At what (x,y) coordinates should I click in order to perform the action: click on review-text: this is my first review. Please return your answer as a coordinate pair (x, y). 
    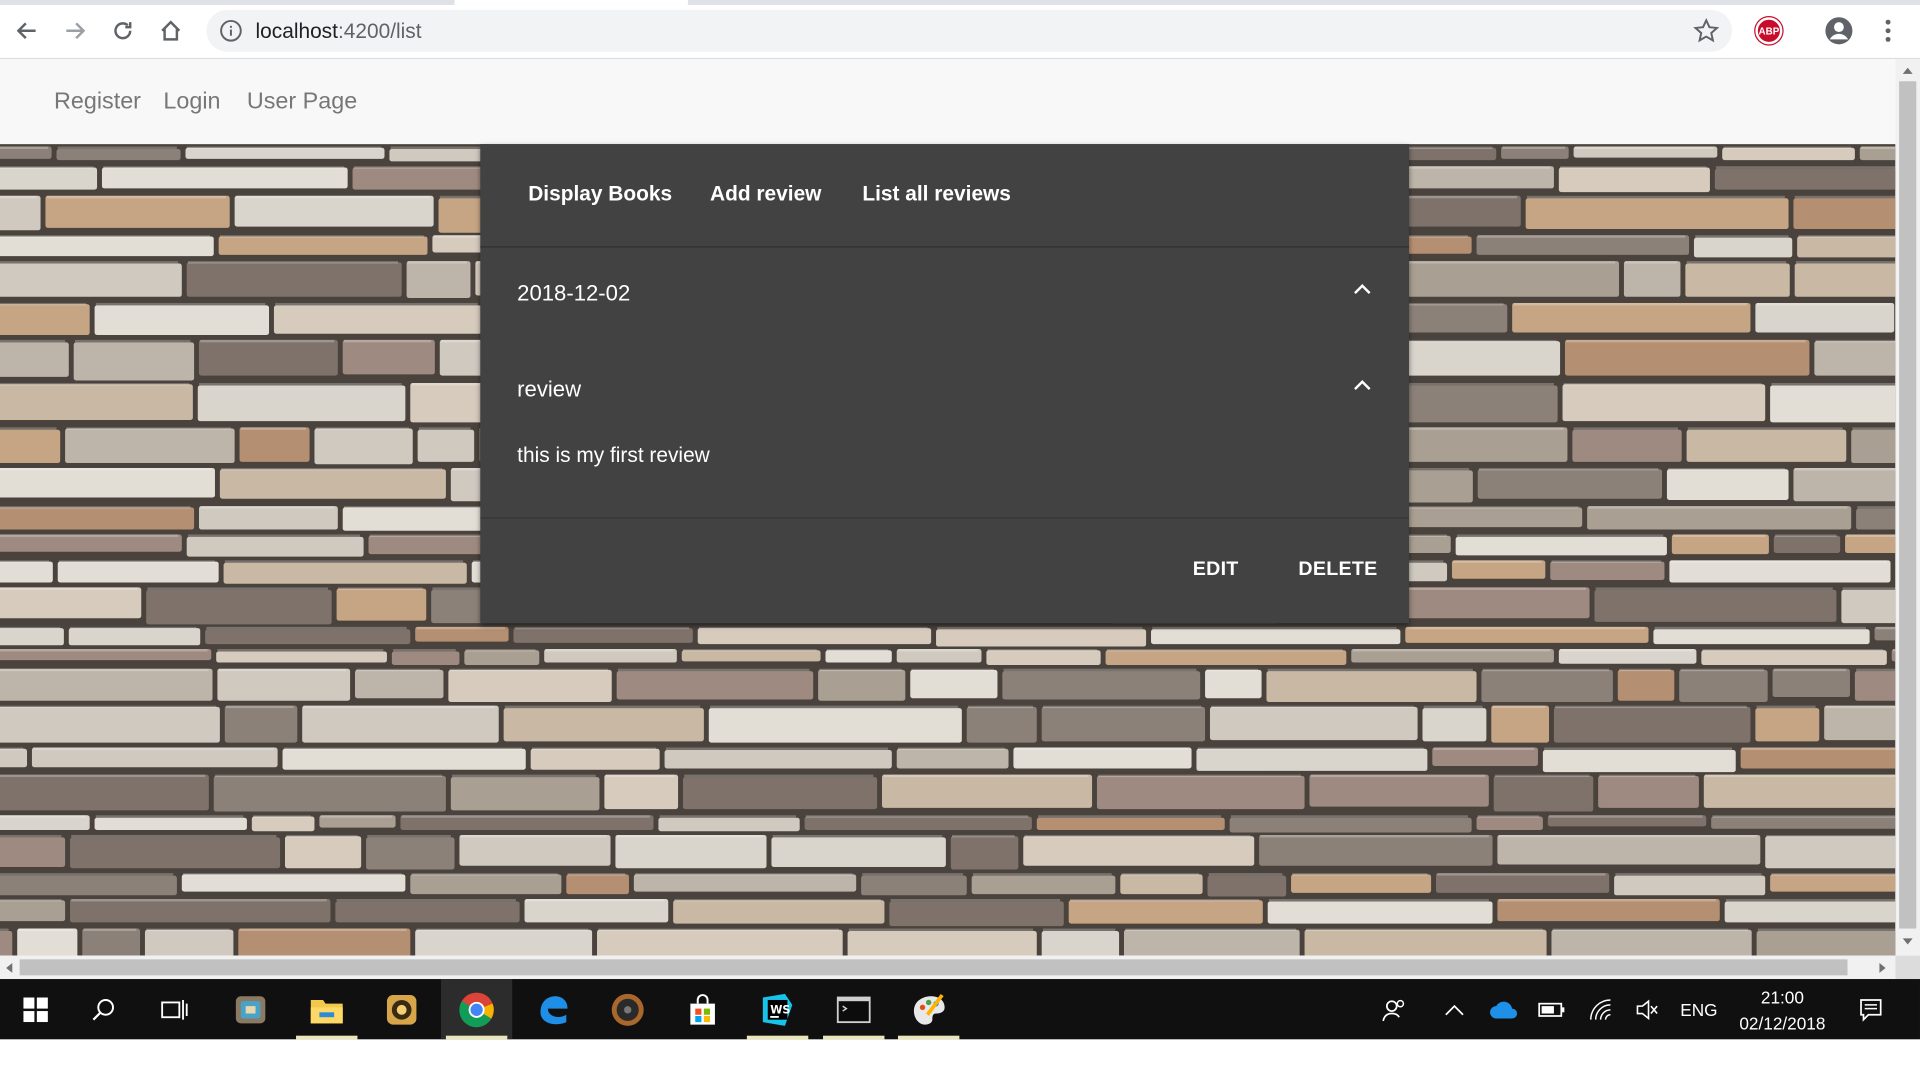
    Looking at the image, I should click on (613, 455).